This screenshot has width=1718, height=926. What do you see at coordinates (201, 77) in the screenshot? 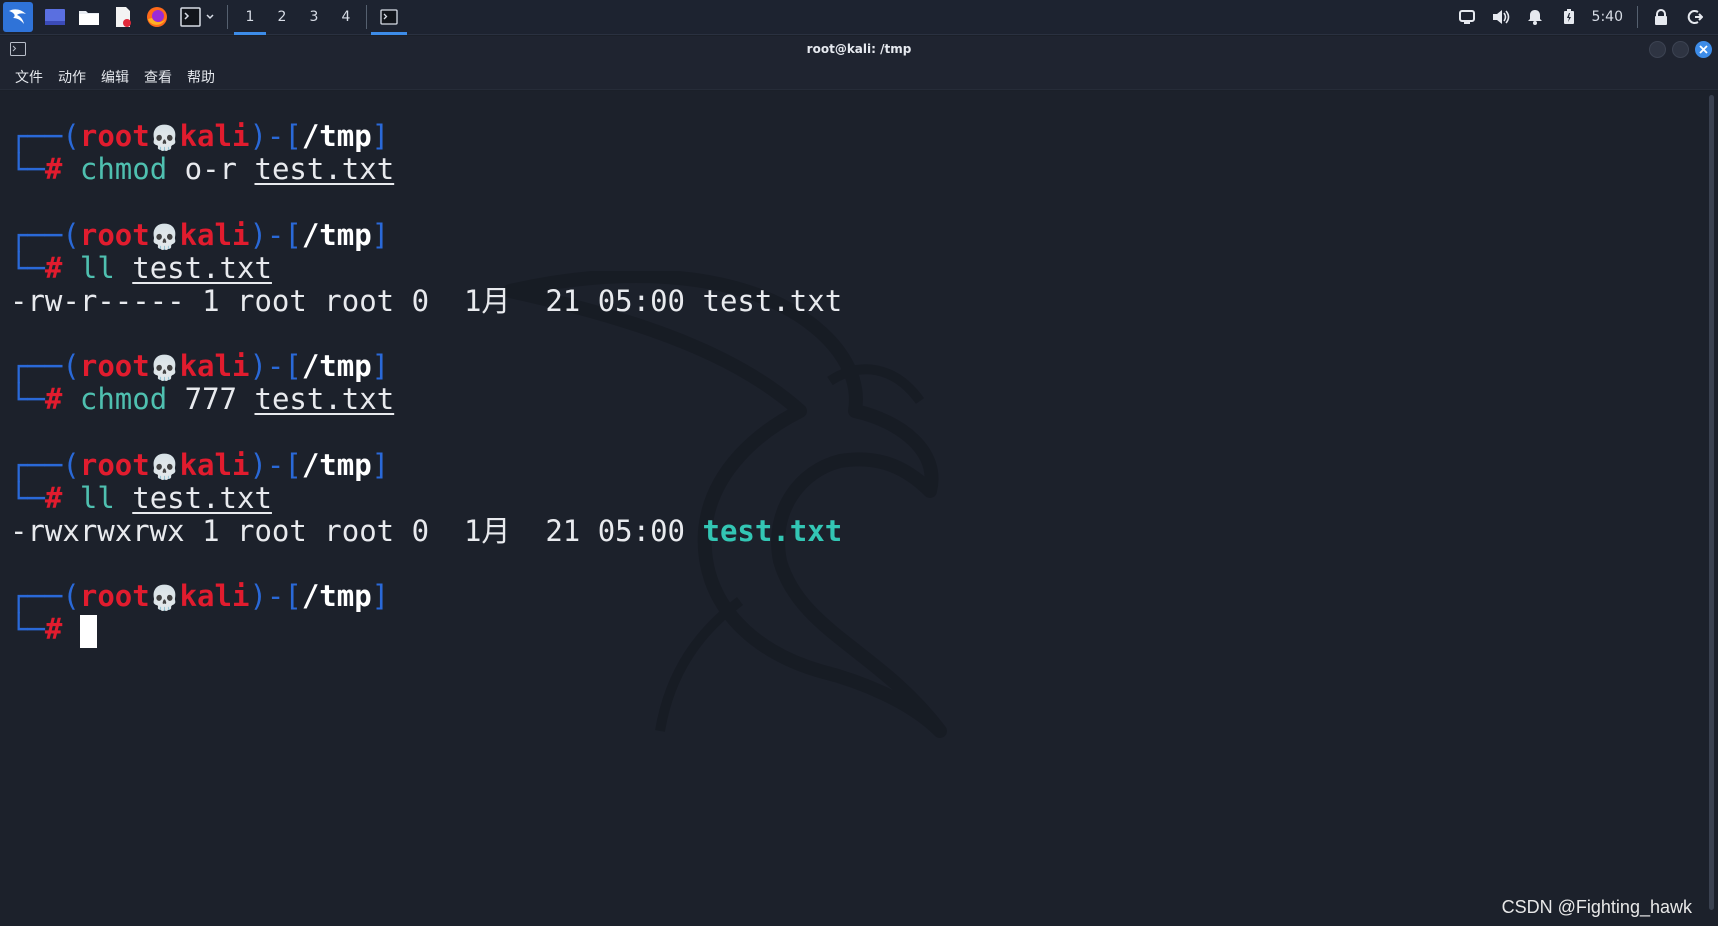
I see `menu-help: 帮助` at bounding box center [201, 77].